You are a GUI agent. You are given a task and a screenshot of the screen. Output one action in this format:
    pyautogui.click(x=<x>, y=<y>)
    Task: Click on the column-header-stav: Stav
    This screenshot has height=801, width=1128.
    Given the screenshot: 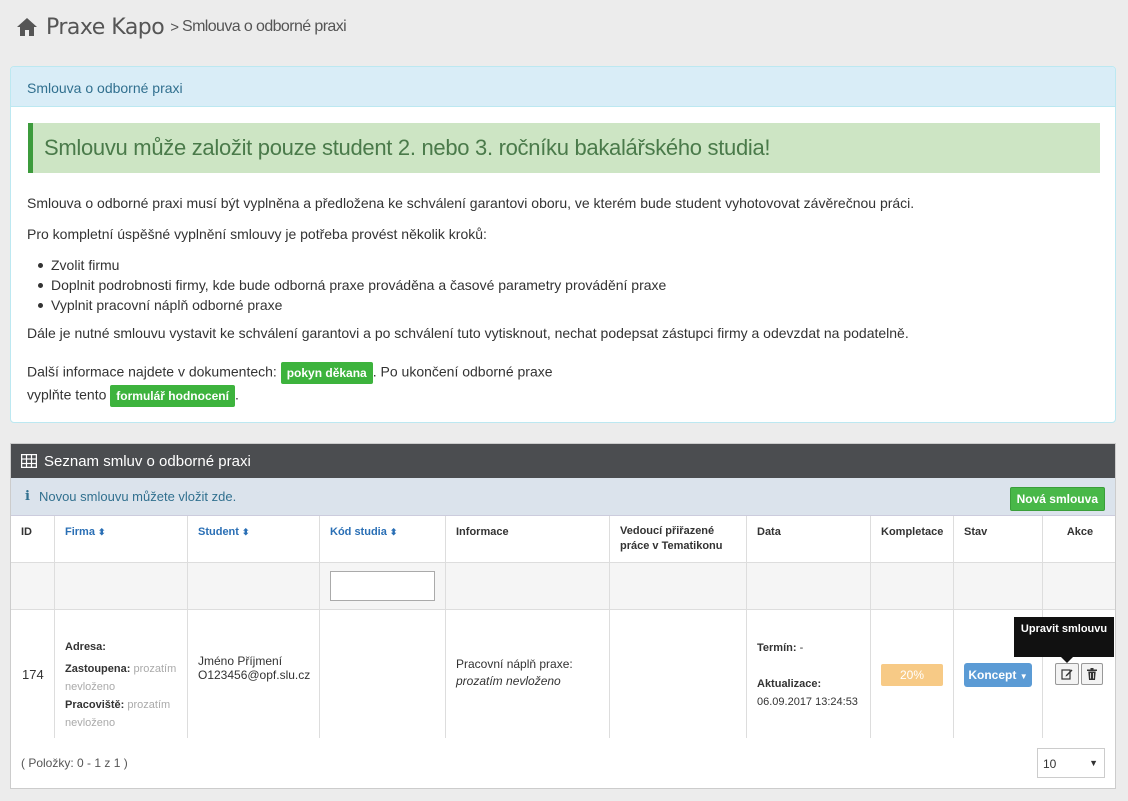 What is the action you would take?
    pyautogui.click(x=998, y=539)
    